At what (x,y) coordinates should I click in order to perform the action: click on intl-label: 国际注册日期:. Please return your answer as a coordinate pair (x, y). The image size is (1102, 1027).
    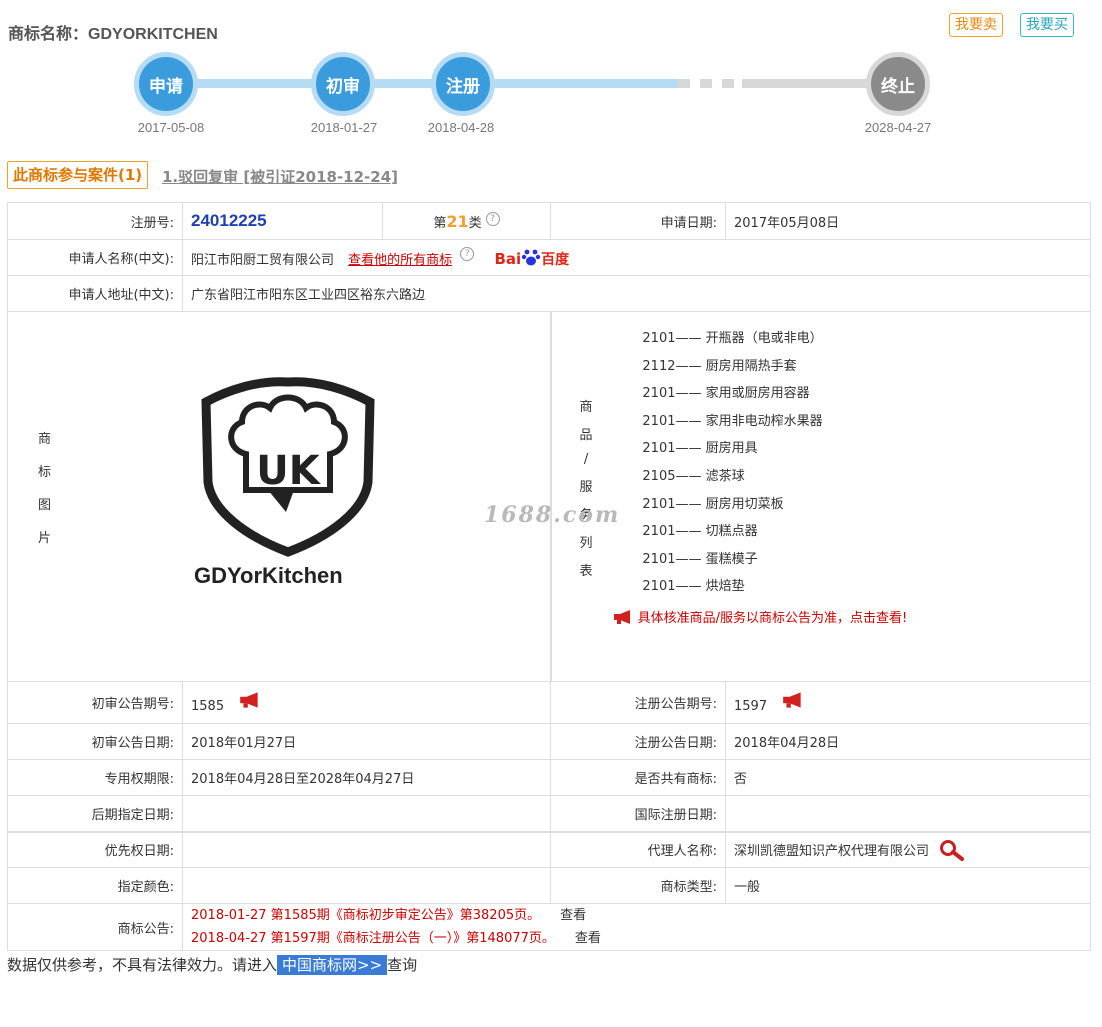
    Looking at the image, I should click on (638, 813).